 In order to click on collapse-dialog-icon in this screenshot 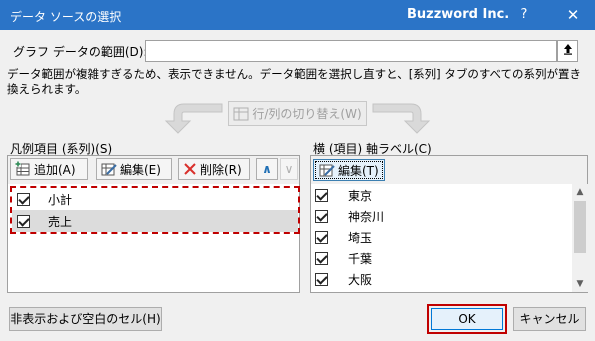, I will do `click(567, 49)`.